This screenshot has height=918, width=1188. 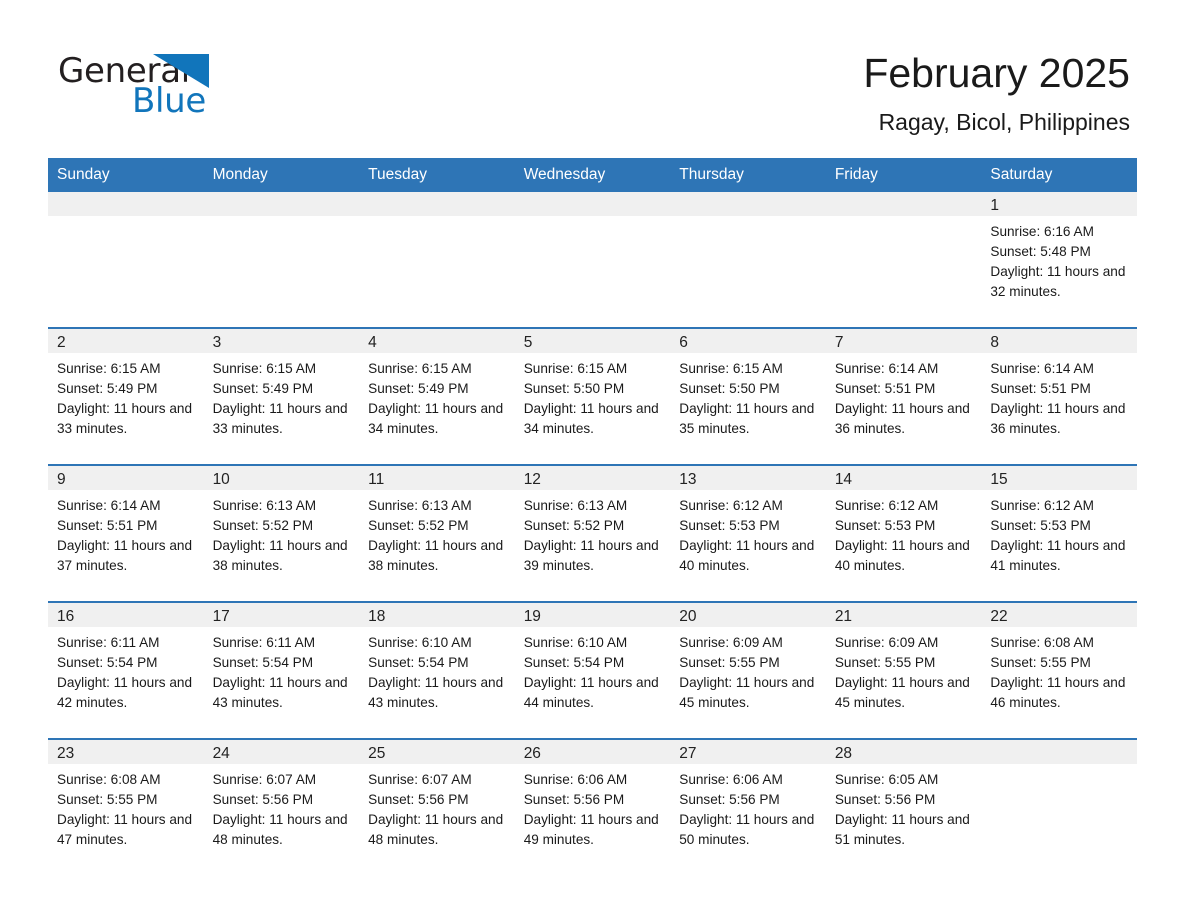 What do you see at coordinates (902, 555) in the screenshot?
I see `daylight-text: Daylight: 11 hours and 40 minutes.` at bounding box center [902, 555].